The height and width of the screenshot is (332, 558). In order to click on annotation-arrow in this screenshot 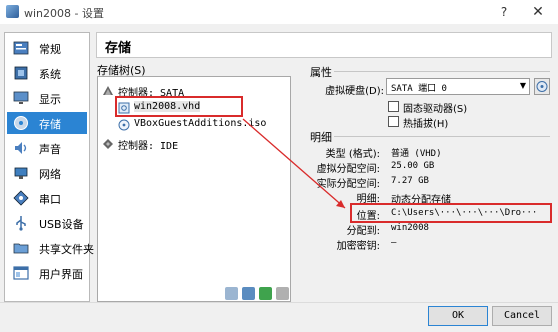, I will do `click(294, 163)`.